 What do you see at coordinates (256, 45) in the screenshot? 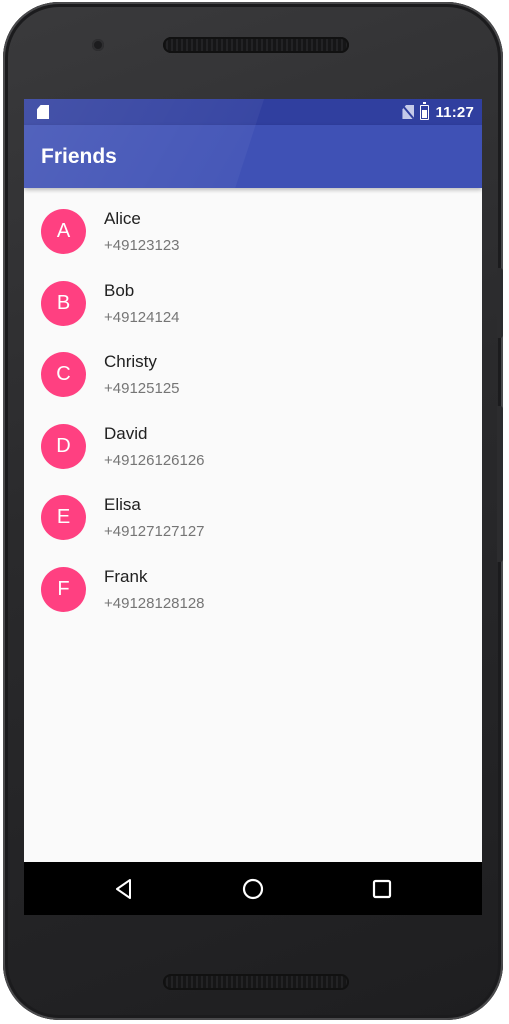
I see `top-speaker-grille` at bounding box center [256, 45].